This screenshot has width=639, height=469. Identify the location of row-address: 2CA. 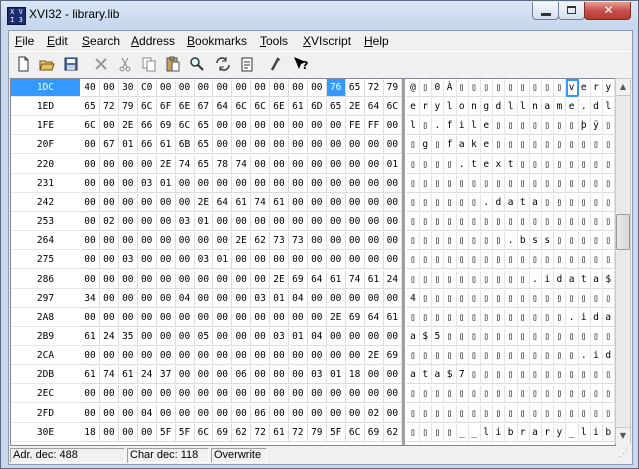
(45, 356).